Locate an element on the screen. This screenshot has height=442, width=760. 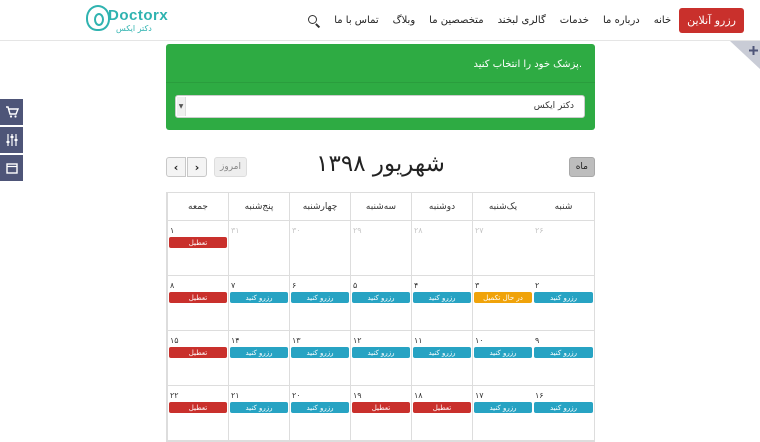
calendar-day-cell: ۱۱ رزرو کنید is located at coordinates (441, 358).